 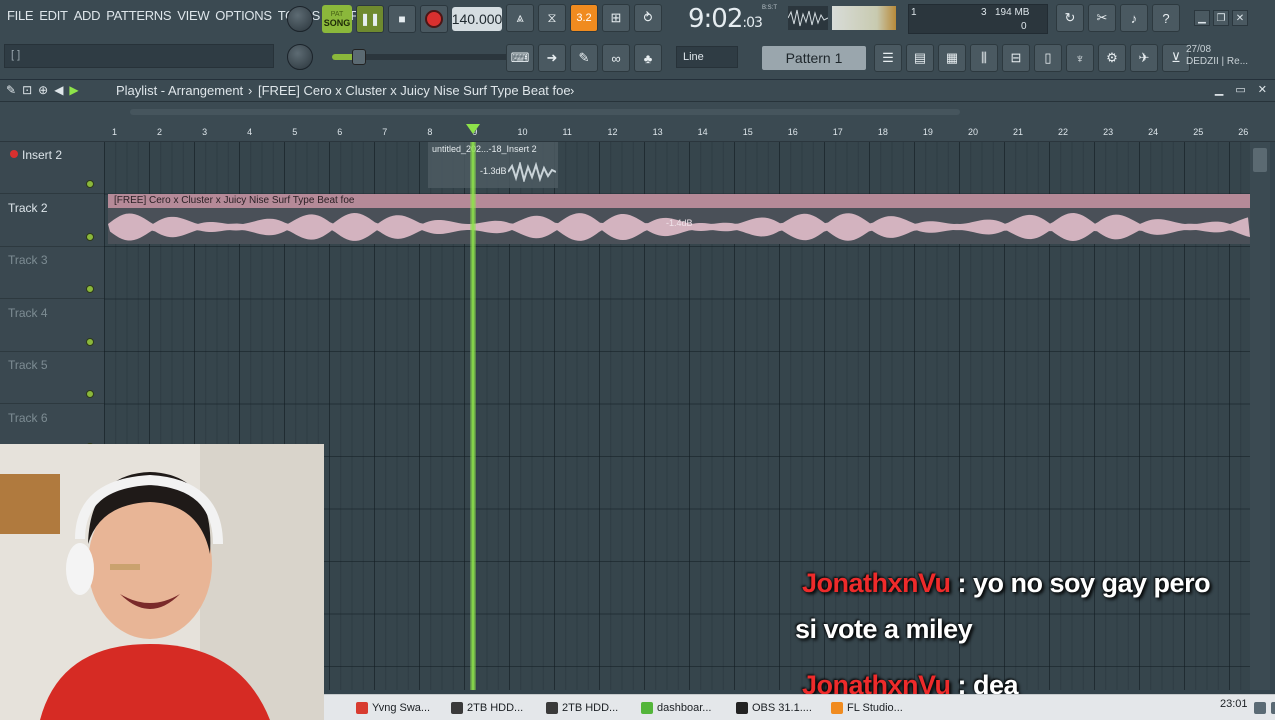 I want to click on playlist-icon: ☰, so click(x=888, y=58).